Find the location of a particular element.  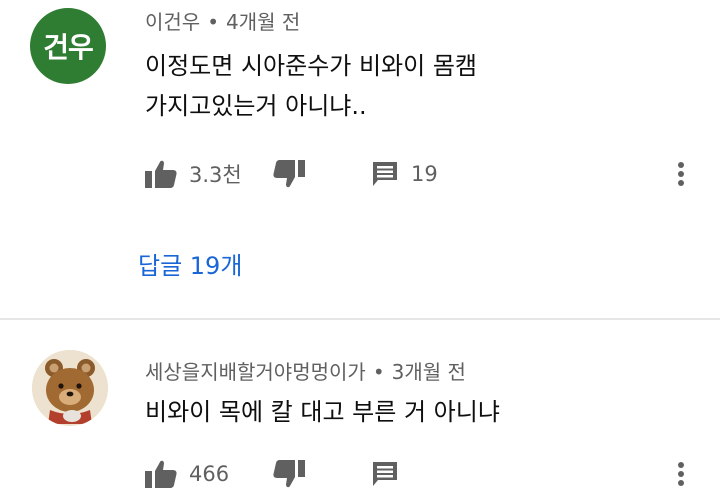

comment-actions: 3.3천 19 is located at coordinates (425, 174).